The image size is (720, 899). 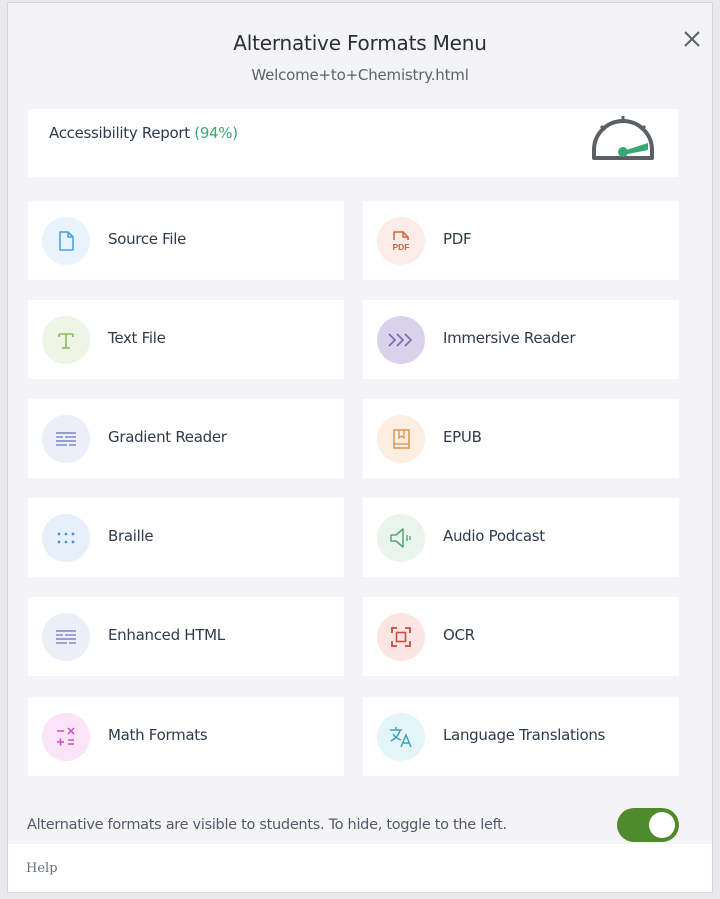 I want to click on format-card-pdf: PDF PDF, so click(x=521, y=240).